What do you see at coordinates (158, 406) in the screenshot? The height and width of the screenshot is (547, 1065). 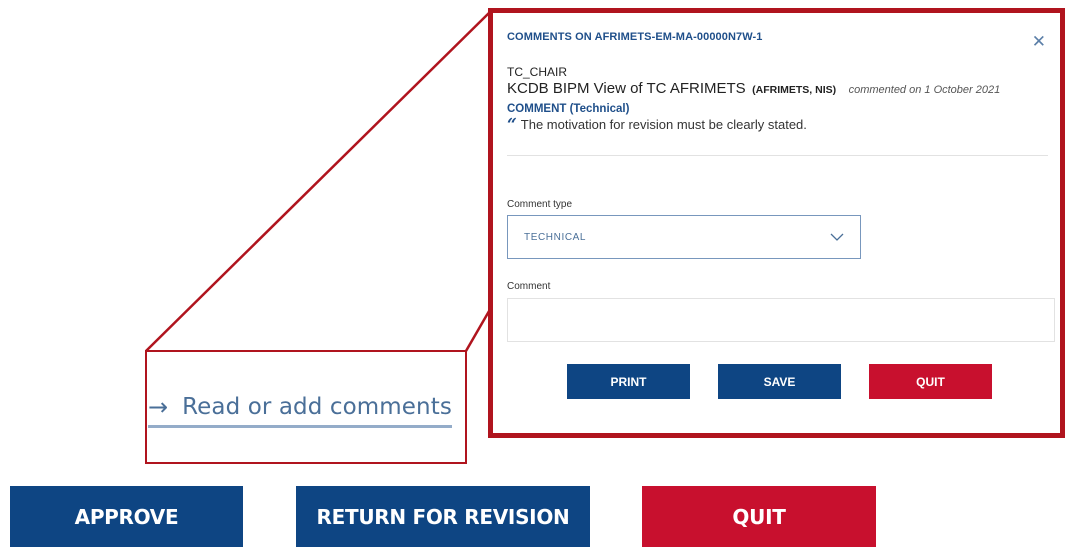 I see `arrow-right-icon: →` at bounding box center [158, 406].